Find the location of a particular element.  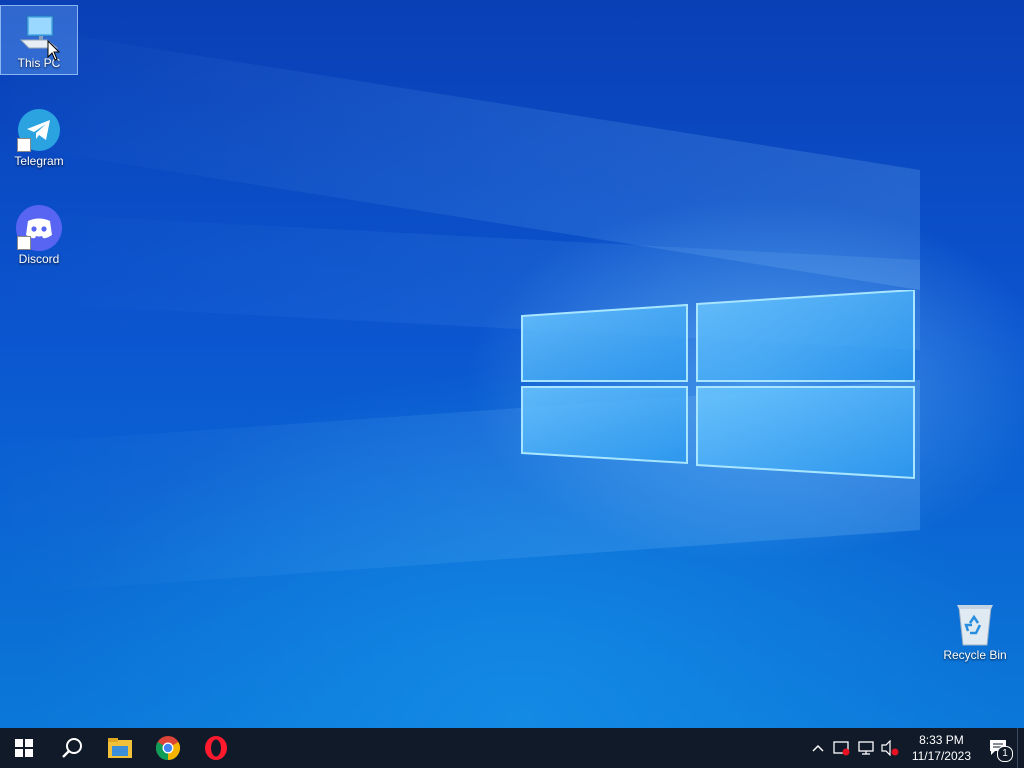

security-warning-icon is located at coordinates (841, 748).